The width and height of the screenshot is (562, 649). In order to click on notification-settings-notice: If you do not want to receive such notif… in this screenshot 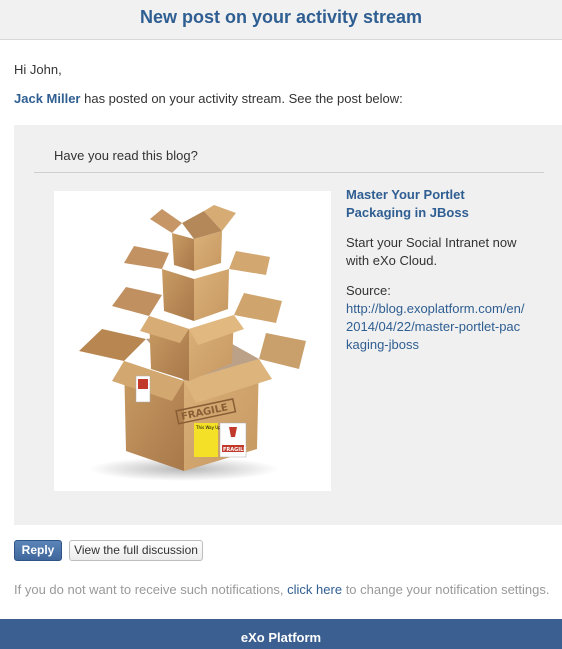, I will do `click(281, 589)`.